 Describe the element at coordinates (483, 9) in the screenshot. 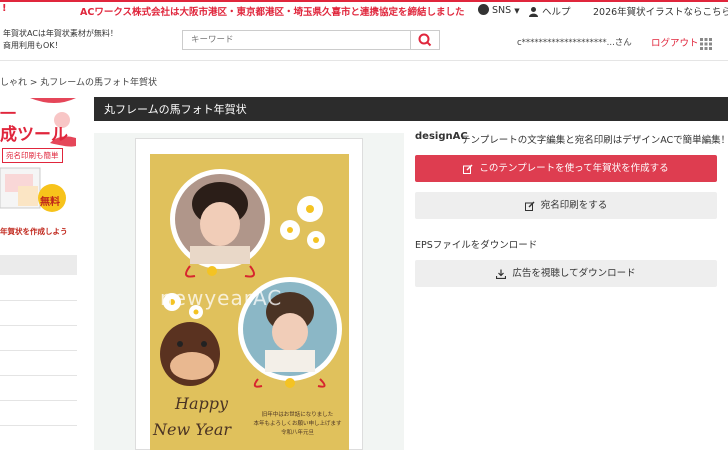

I see `chat-bubble-icon` at that location.